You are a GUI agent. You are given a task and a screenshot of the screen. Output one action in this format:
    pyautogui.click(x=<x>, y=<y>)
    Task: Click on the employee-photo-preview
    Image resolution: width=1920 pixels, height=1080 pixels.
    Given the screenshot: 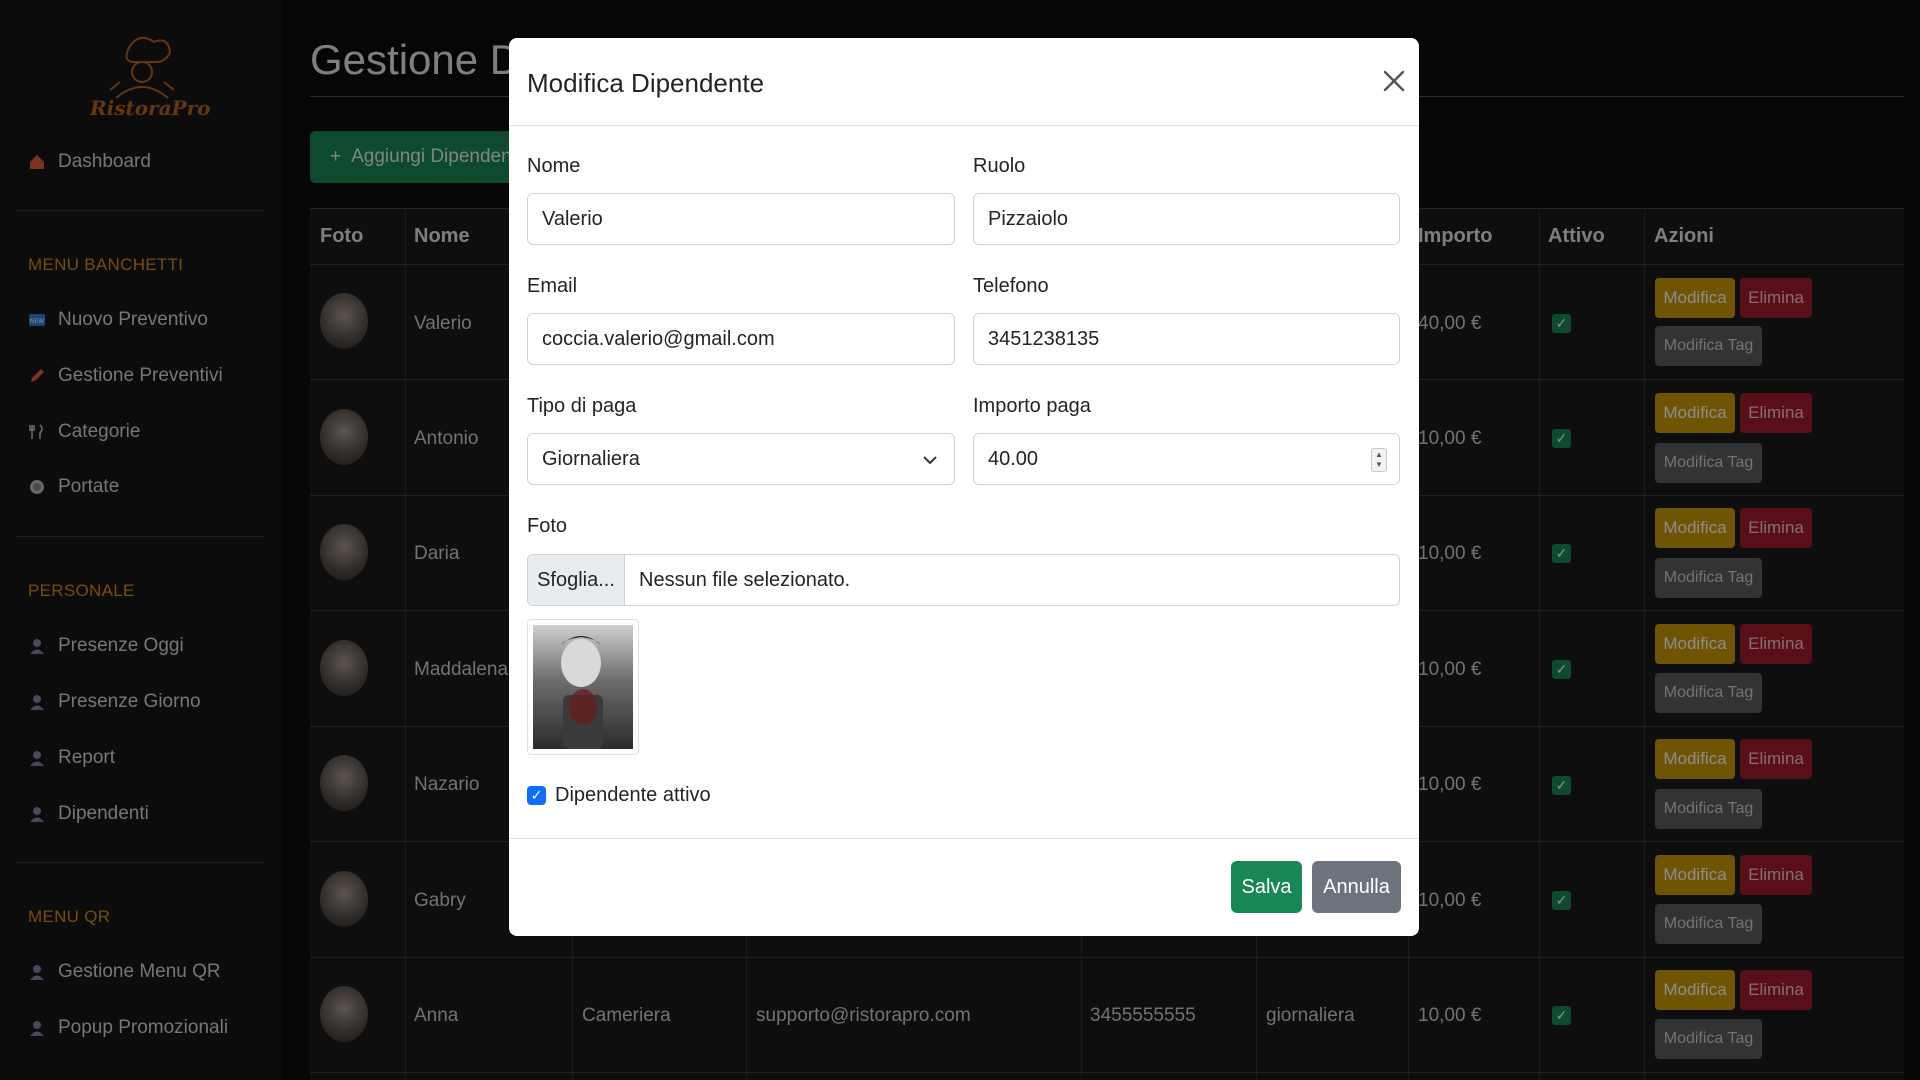 What is the action you would take?
    pyautogui.click(x=583, y=687)
    